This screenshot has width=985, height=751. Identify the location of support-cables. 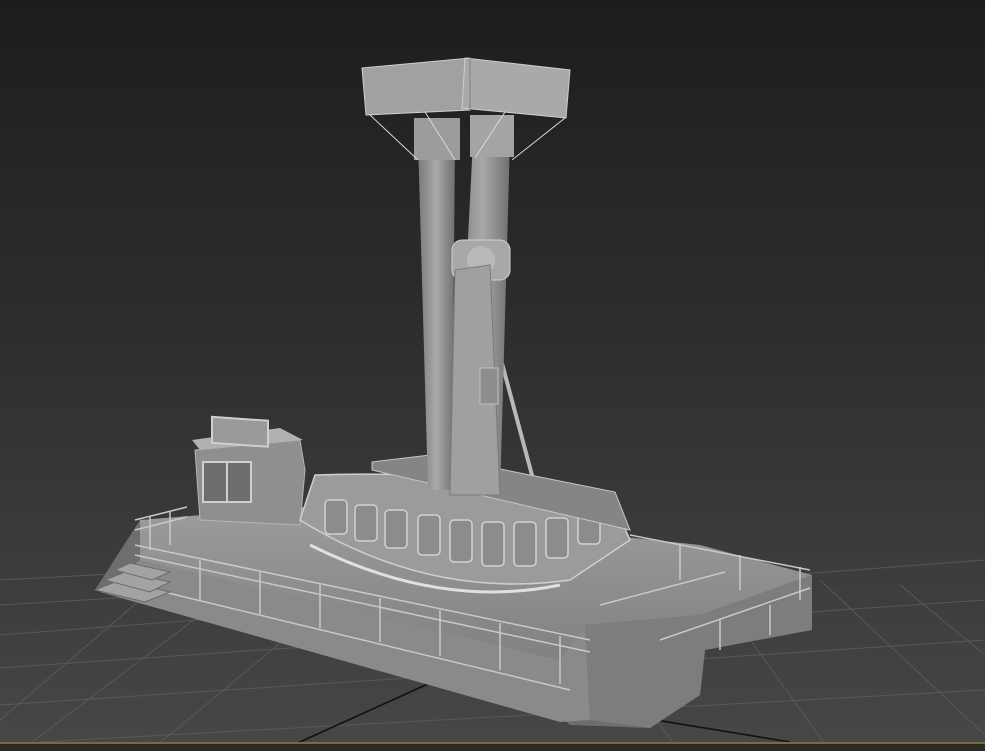
(467, 136).